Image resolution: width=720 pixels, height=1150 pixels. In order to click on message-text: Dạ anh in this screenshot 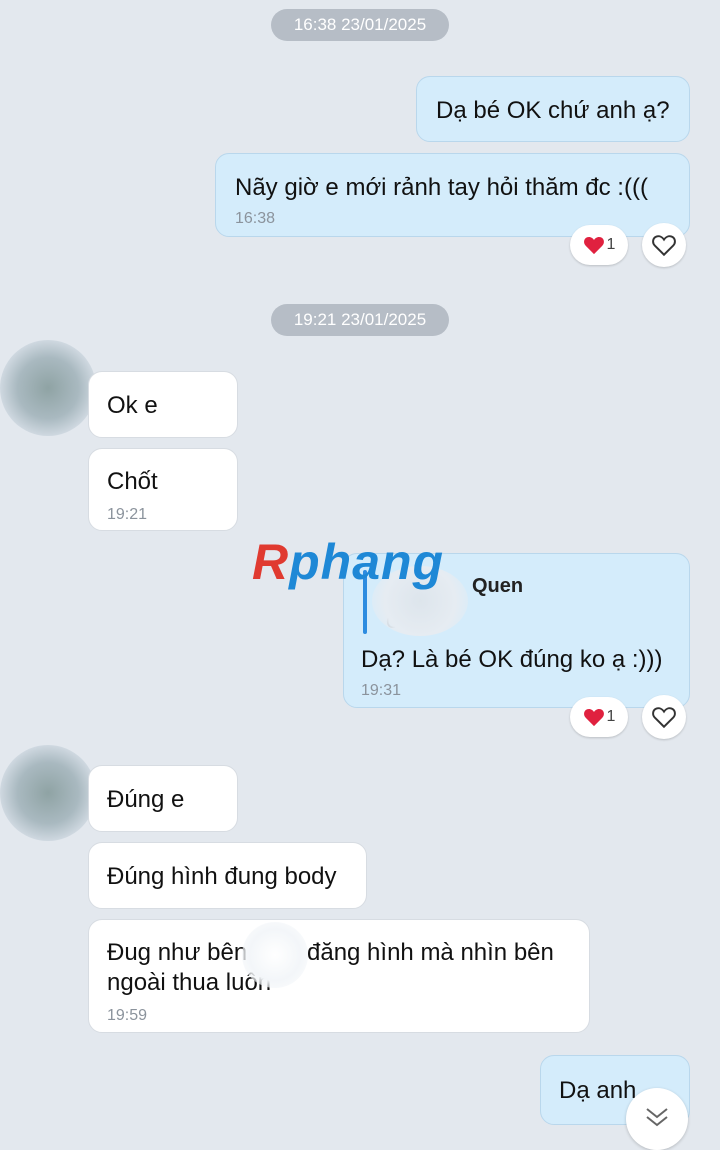, I will do `click(598, 1090)`.